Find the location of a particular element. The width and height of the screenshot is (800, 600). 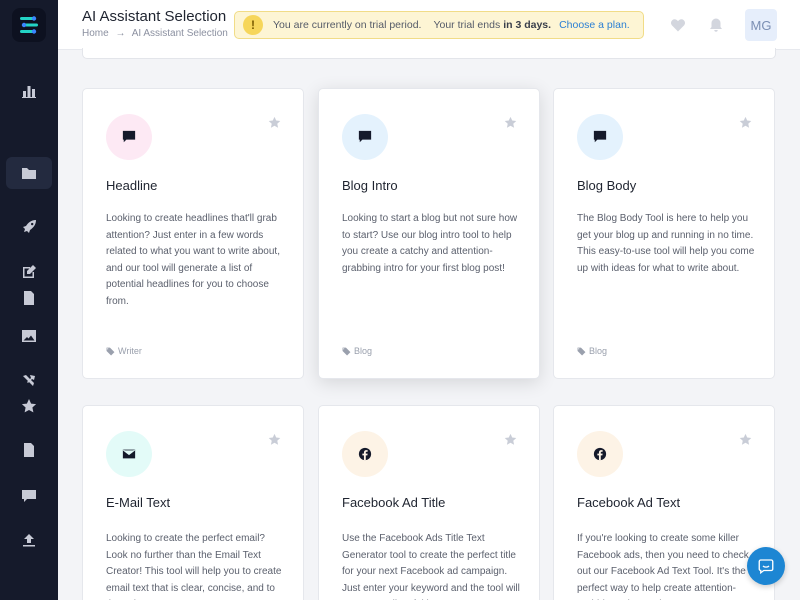

edit-icon is located at coordinates (29, 272).